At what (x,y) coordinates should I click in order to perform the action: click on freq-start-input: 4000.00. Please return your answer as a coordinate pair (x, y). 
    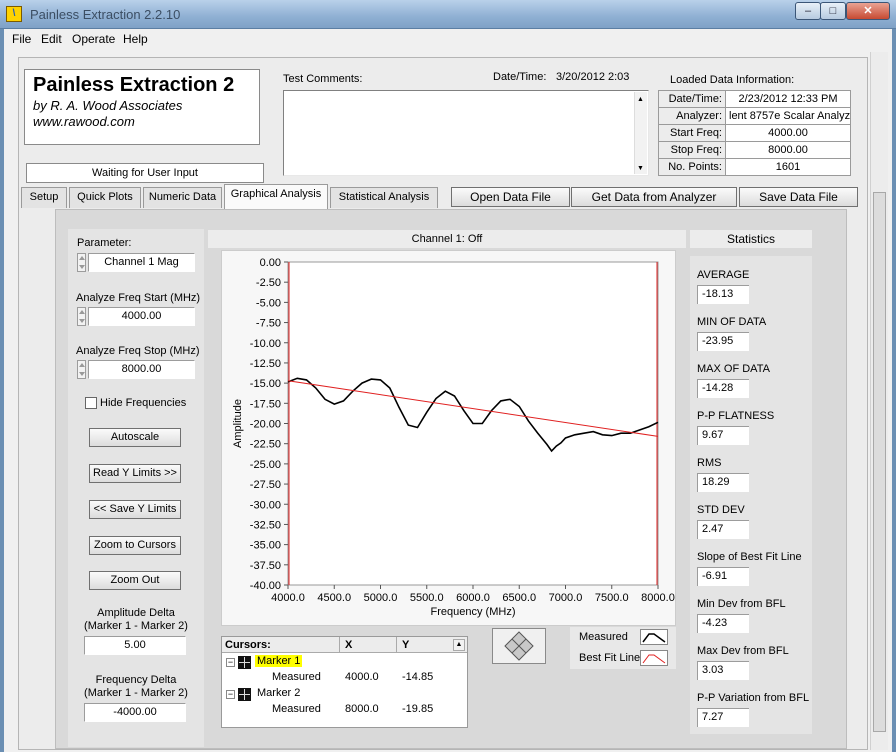
    Looking at the image, I should click on (141, 316).